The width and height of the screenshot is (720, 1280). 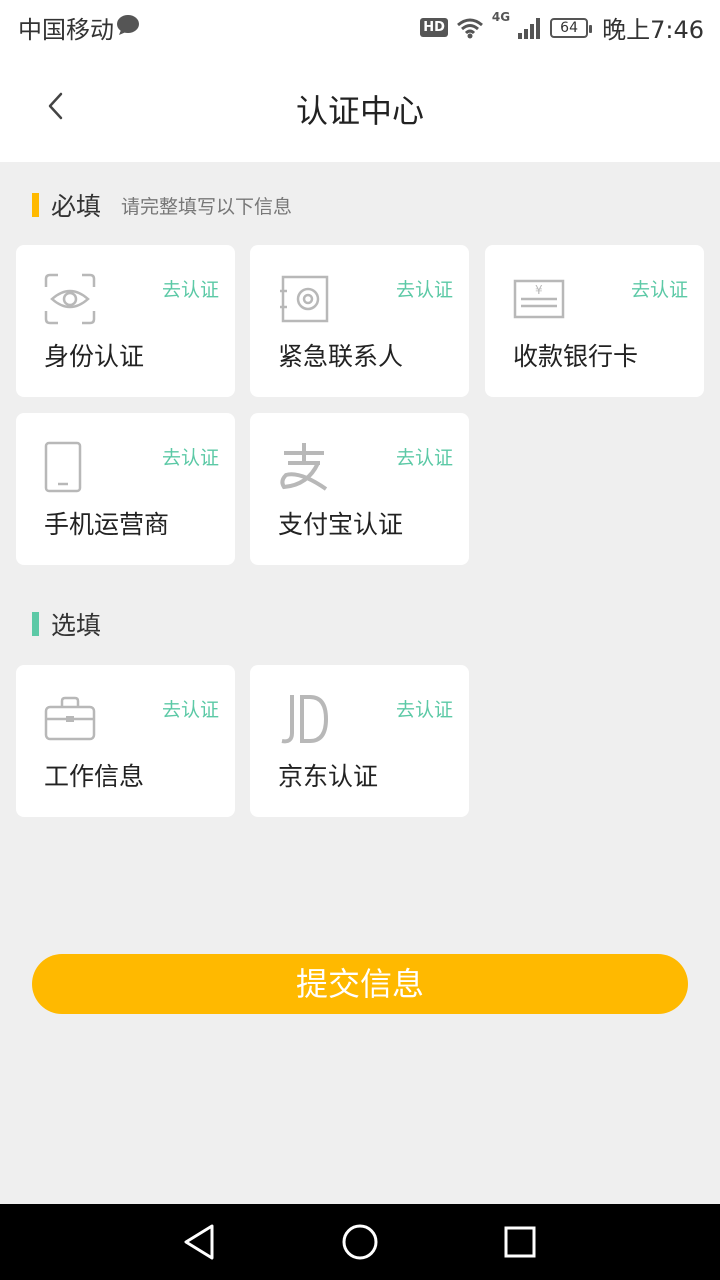 I want to click on required-label: 必填, so click(x=76, y=206).